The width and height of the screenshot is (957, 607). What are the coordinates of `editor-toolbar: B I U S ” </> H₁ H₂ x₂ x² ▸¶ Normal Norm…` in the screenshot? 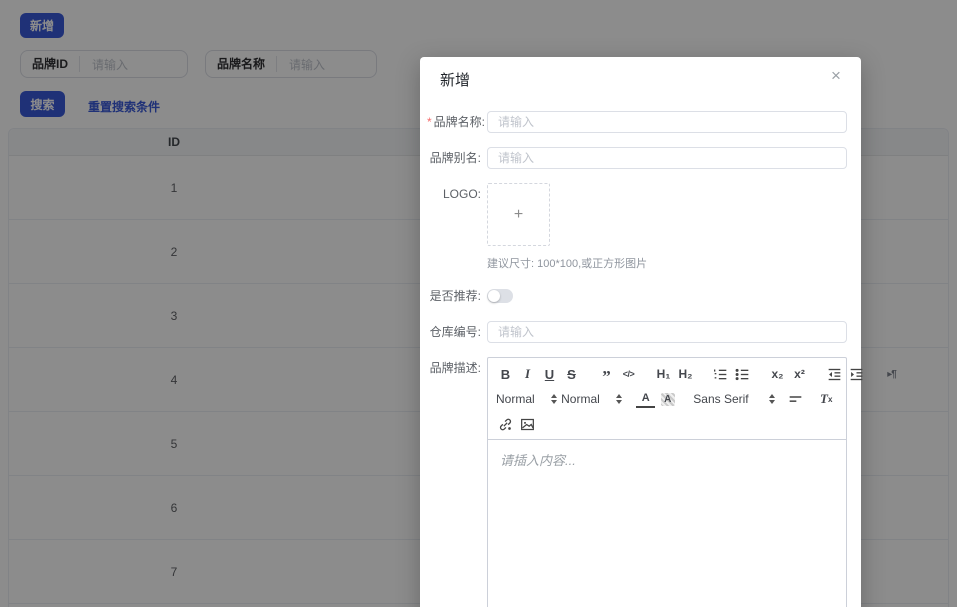 It's located at (692, 399).